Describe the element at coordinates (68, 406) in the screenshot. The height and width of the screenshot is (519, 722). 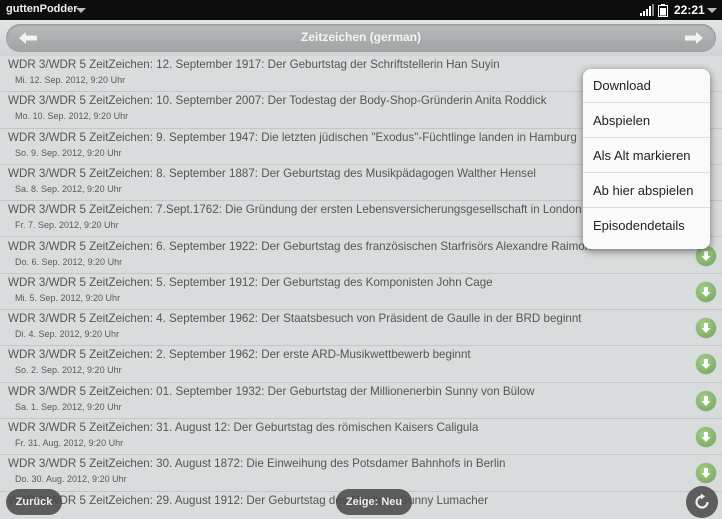
I see `episode-date: Sa. 1. Sep. 2012, 9:20 Uhr` at that location.